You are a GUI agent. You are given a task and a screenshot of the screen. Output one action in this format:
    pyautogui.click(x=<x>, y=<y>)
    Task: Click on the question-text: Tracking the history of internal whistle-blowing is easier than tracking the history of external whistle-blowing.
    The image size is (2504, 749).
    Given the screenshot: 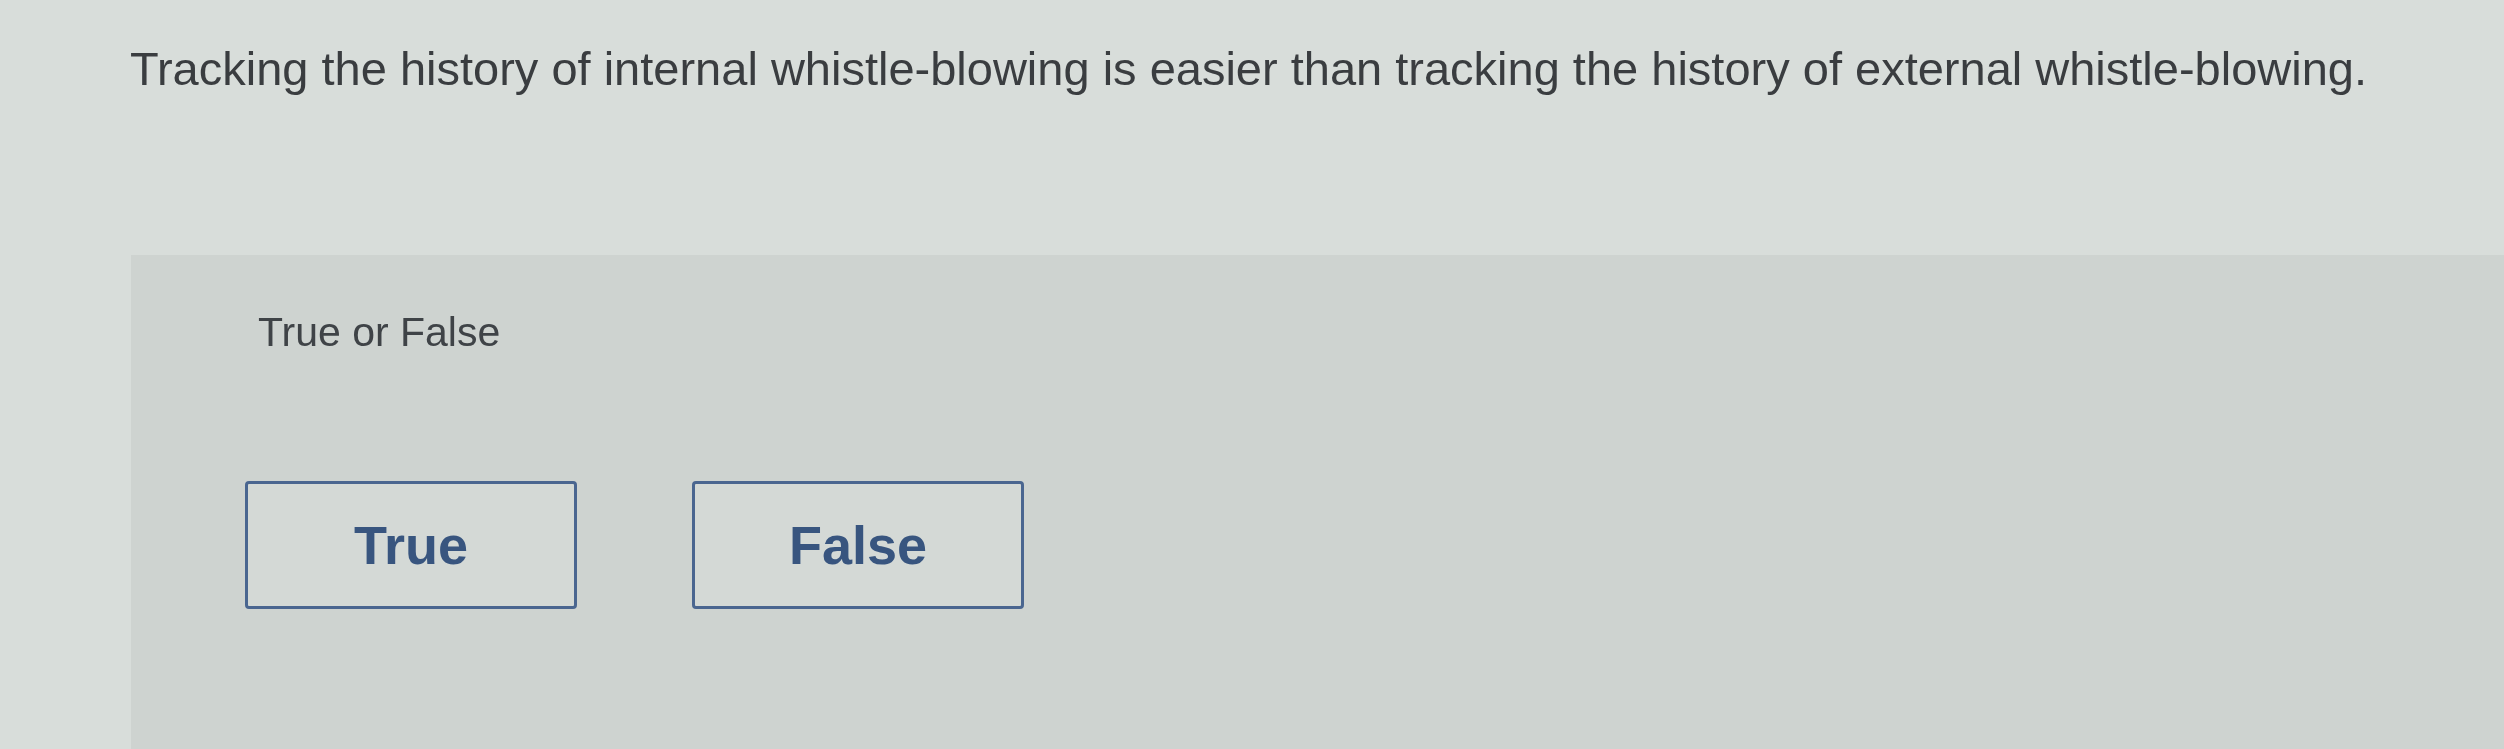 What is the action you would take?
    pyautogui.click(x=1249, y=69)
    